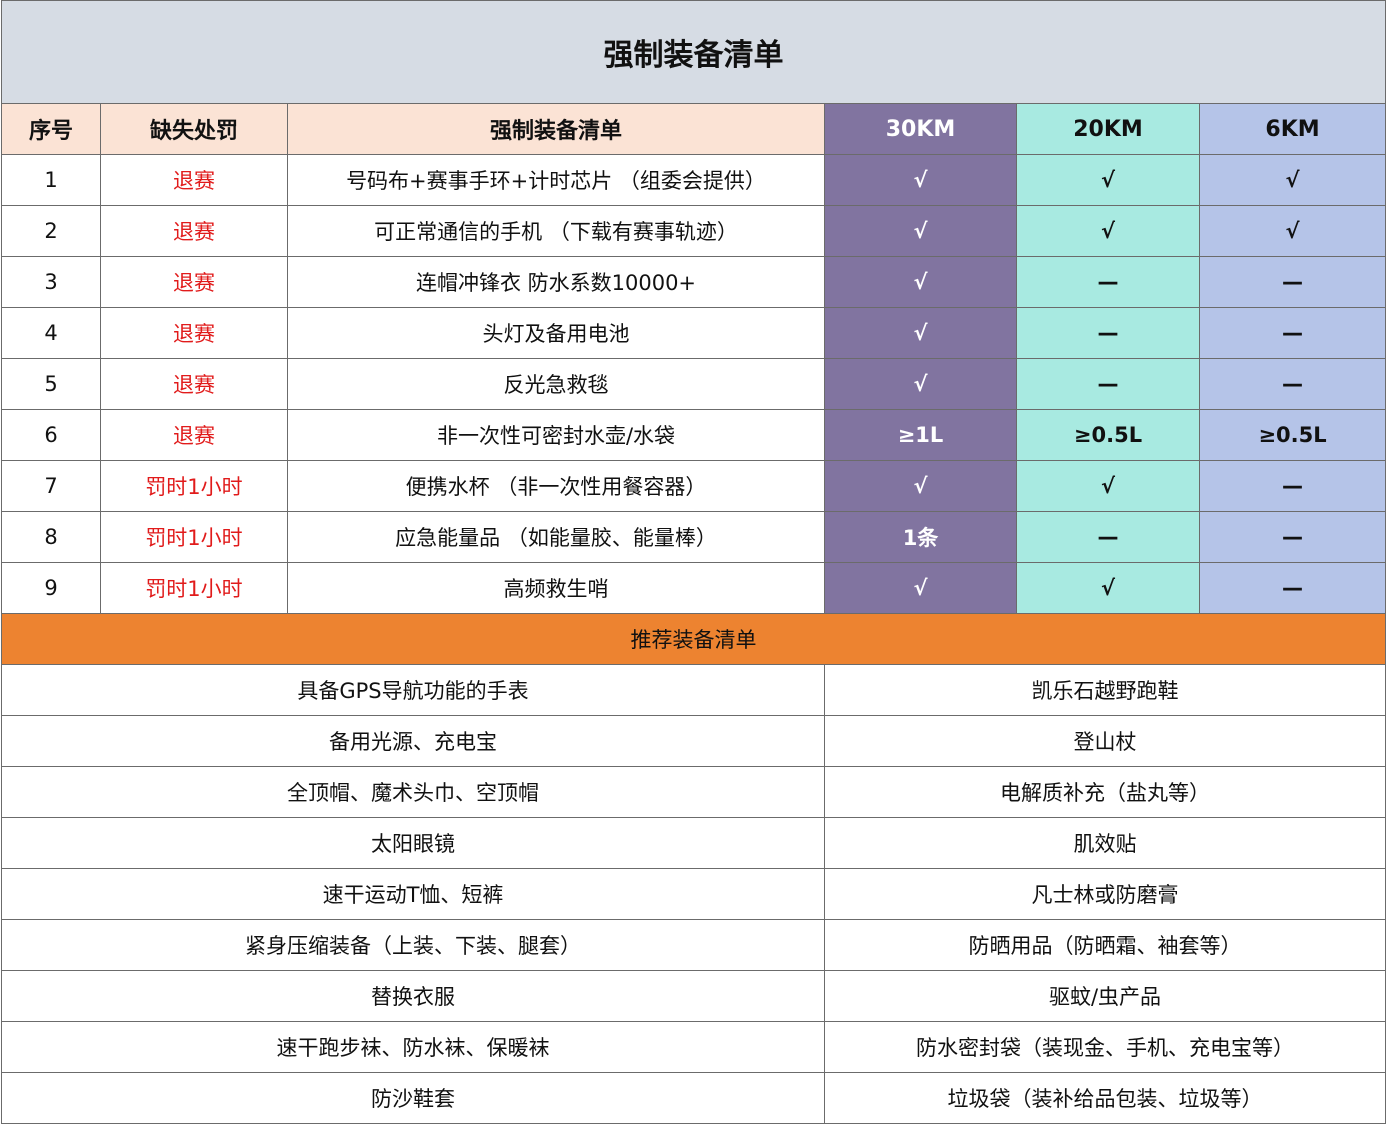  Describe the element at coordinates (51, 537) in the screenshot. I see `mandatory-index: 8` at that location.